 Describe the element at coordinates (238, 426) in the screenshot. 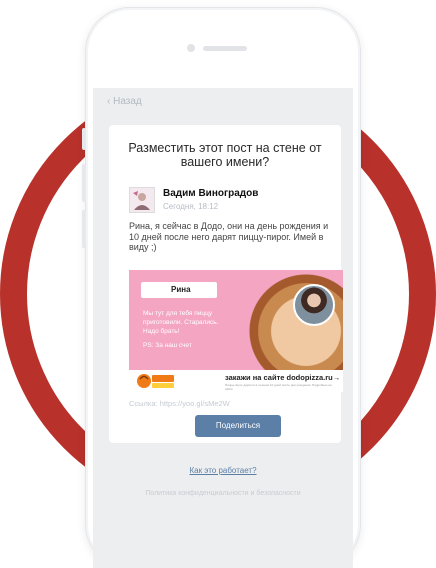

I see `share-button: Поделиться` at that location.